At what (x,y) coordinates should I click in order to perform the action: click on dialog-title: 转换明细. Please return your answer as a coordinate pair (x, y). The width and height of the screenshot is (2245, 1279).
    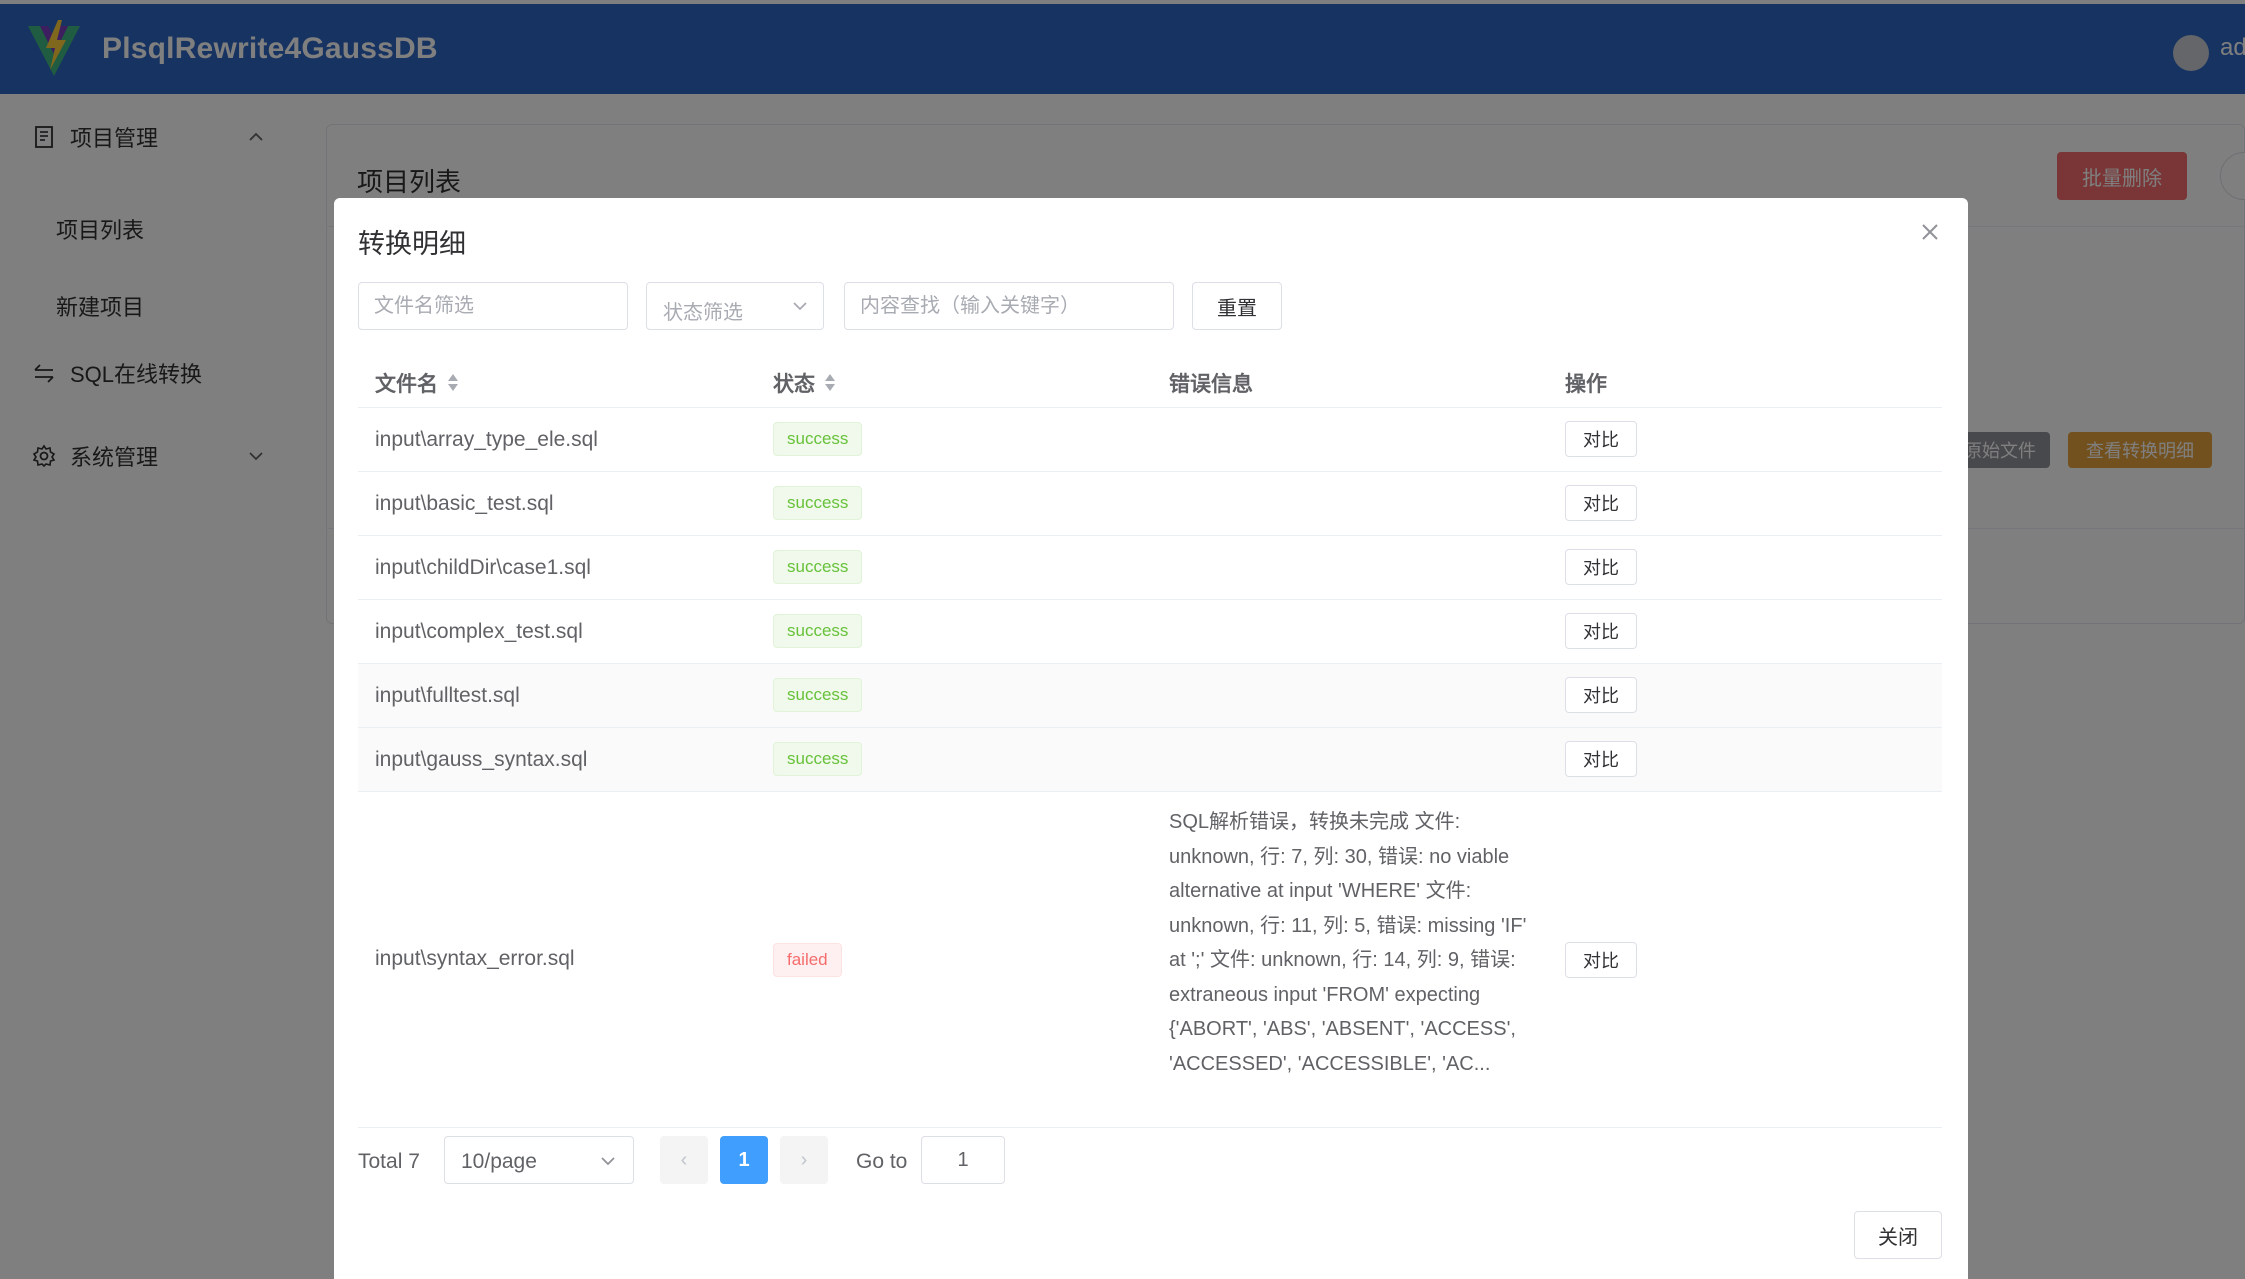
    Looking at the image, I should click on (412, 244).